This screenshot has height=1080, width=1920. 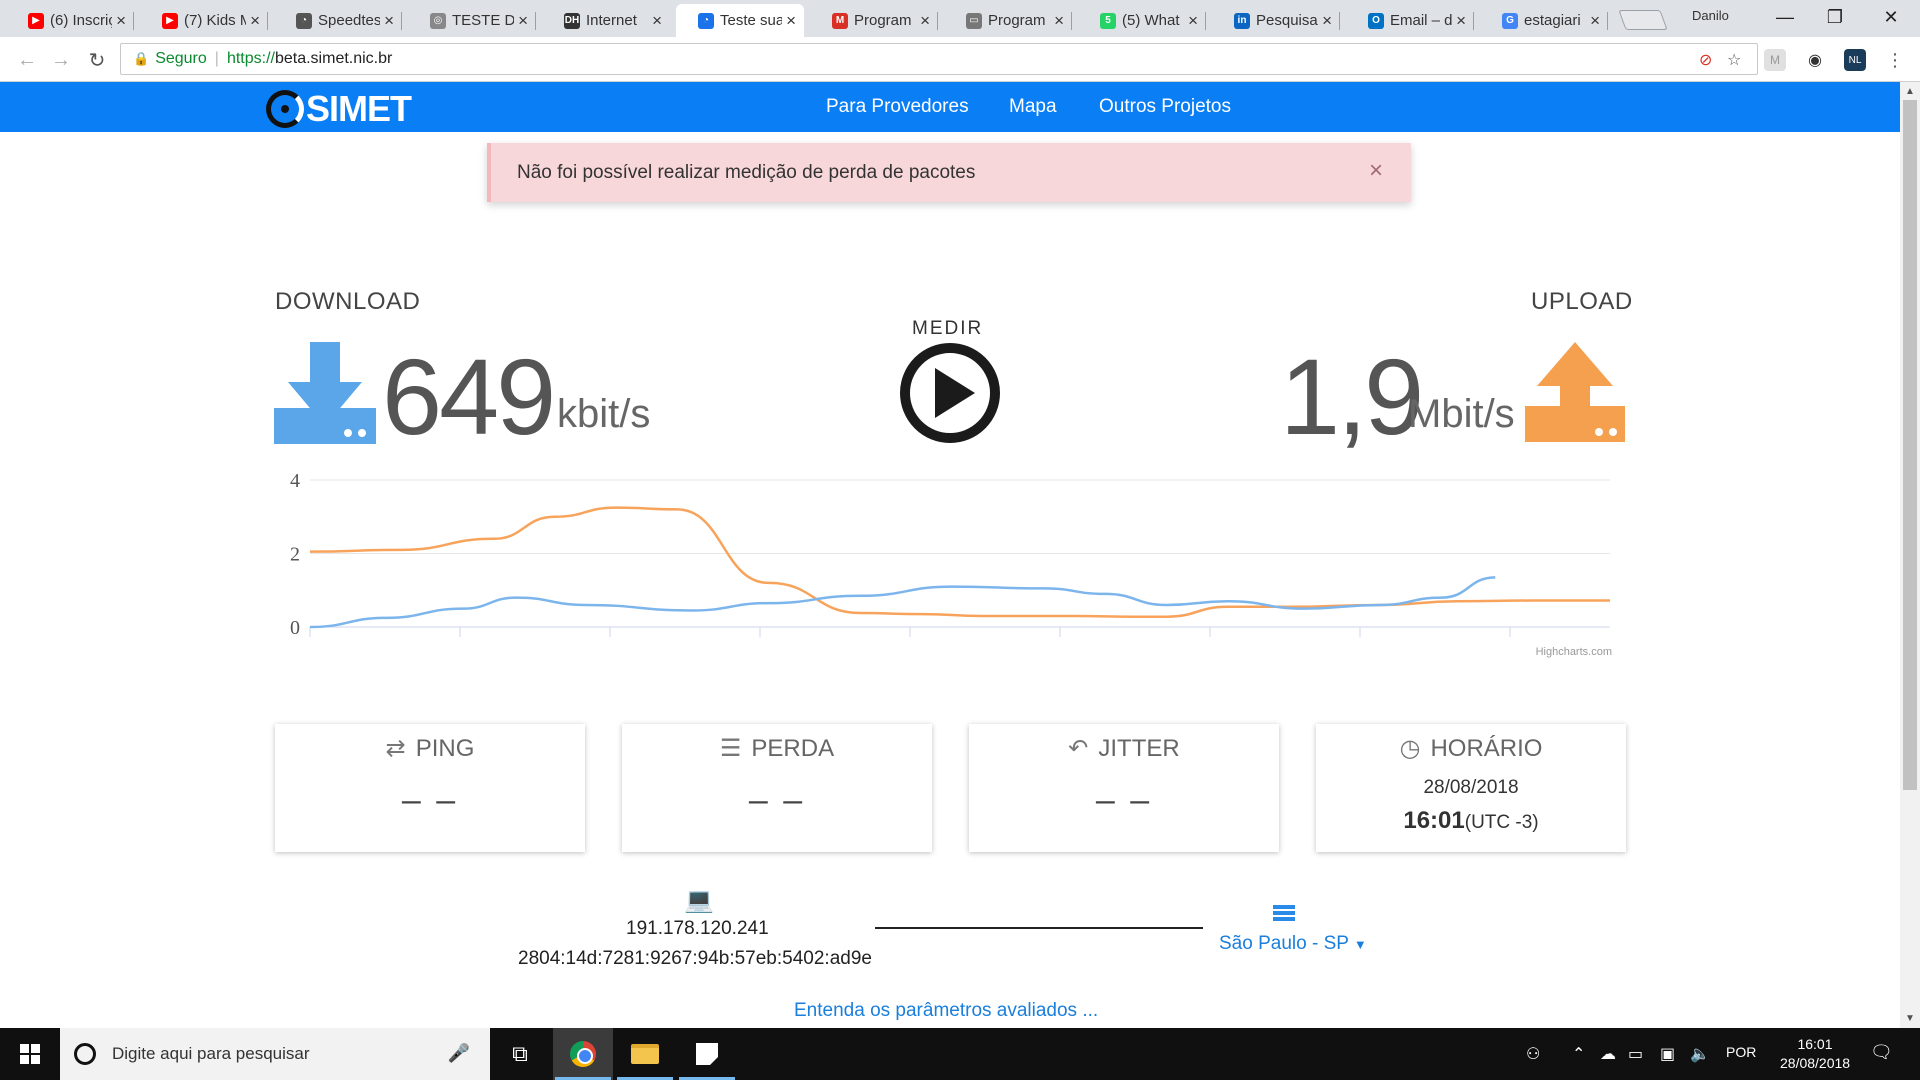 I want to click on reload-icon: ↻, so click(x=97, y=60).